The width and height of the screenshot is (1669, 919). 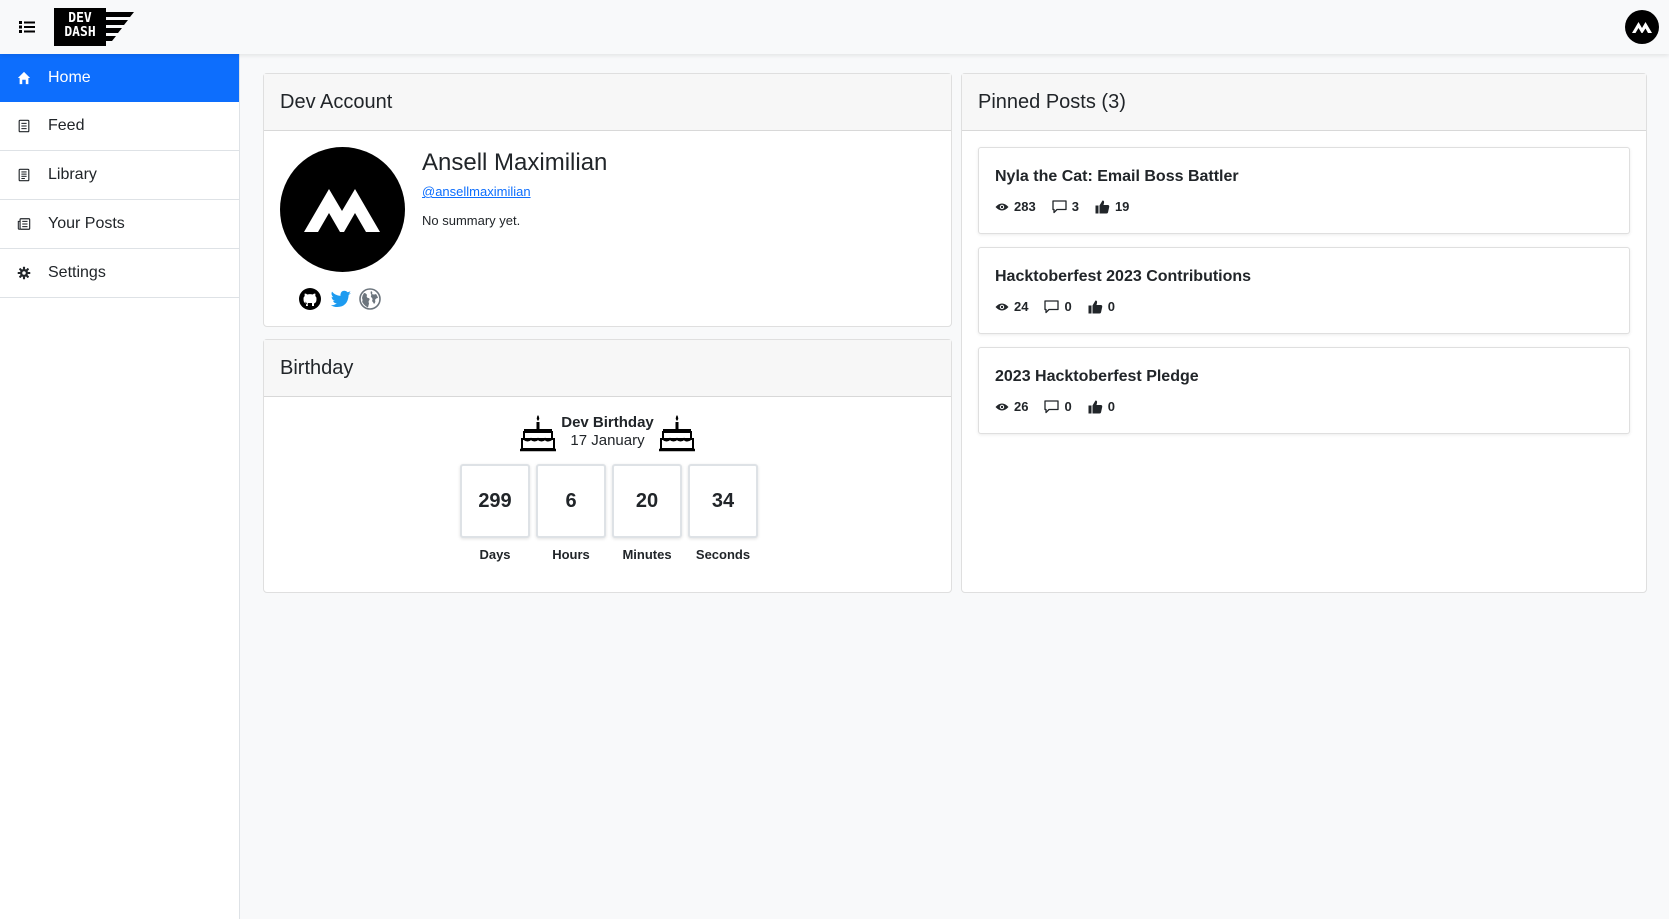 I want to click on countdown-days: 299 Days, so click(x=495, y=513).